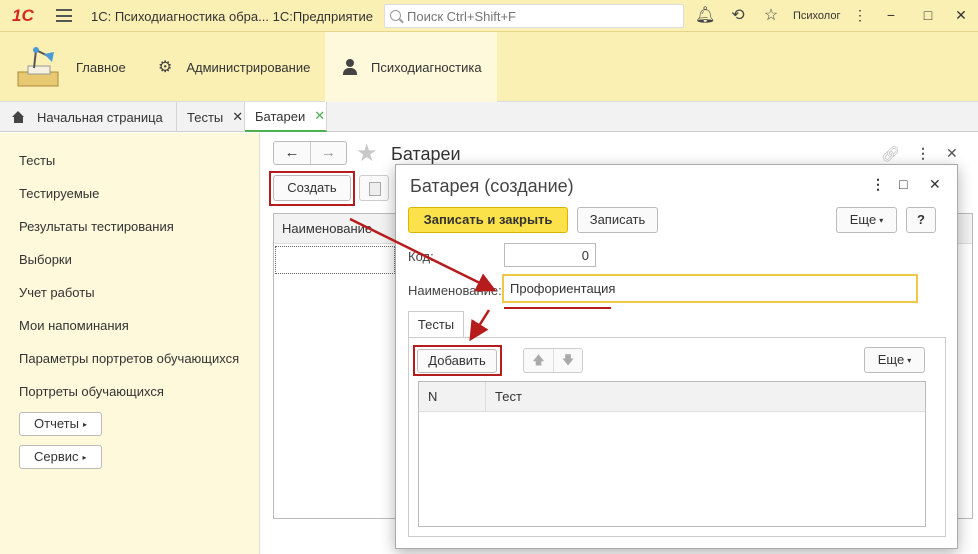 Image resolution: width=978 pixels, height=554 pixels. What do you see at coordinates (538, 360) in the screenshot?
I see `move-up-icon: 🡅︎` at bounding box center [538, 360].